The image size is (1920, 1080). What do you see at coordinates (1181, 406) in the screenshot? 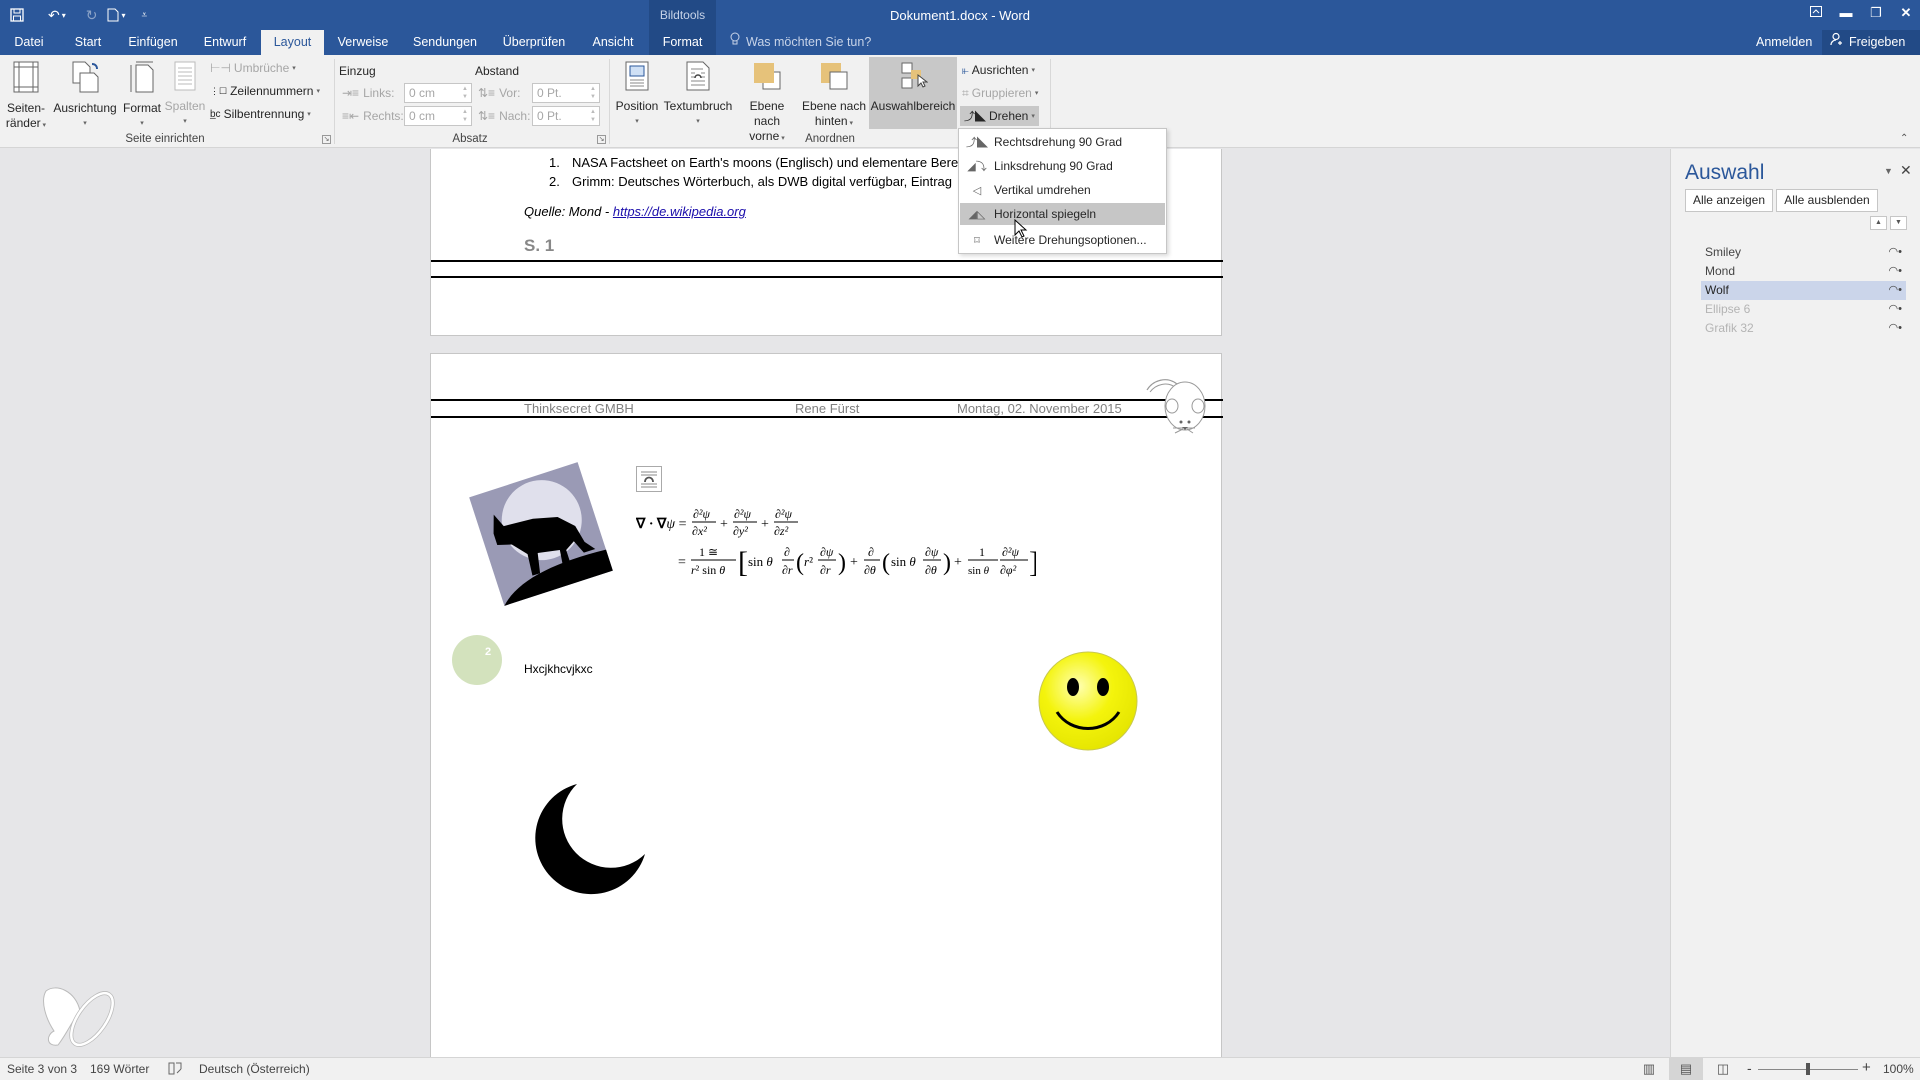
I see `mouse-header-graphic` at bounding box center [1181, 406].